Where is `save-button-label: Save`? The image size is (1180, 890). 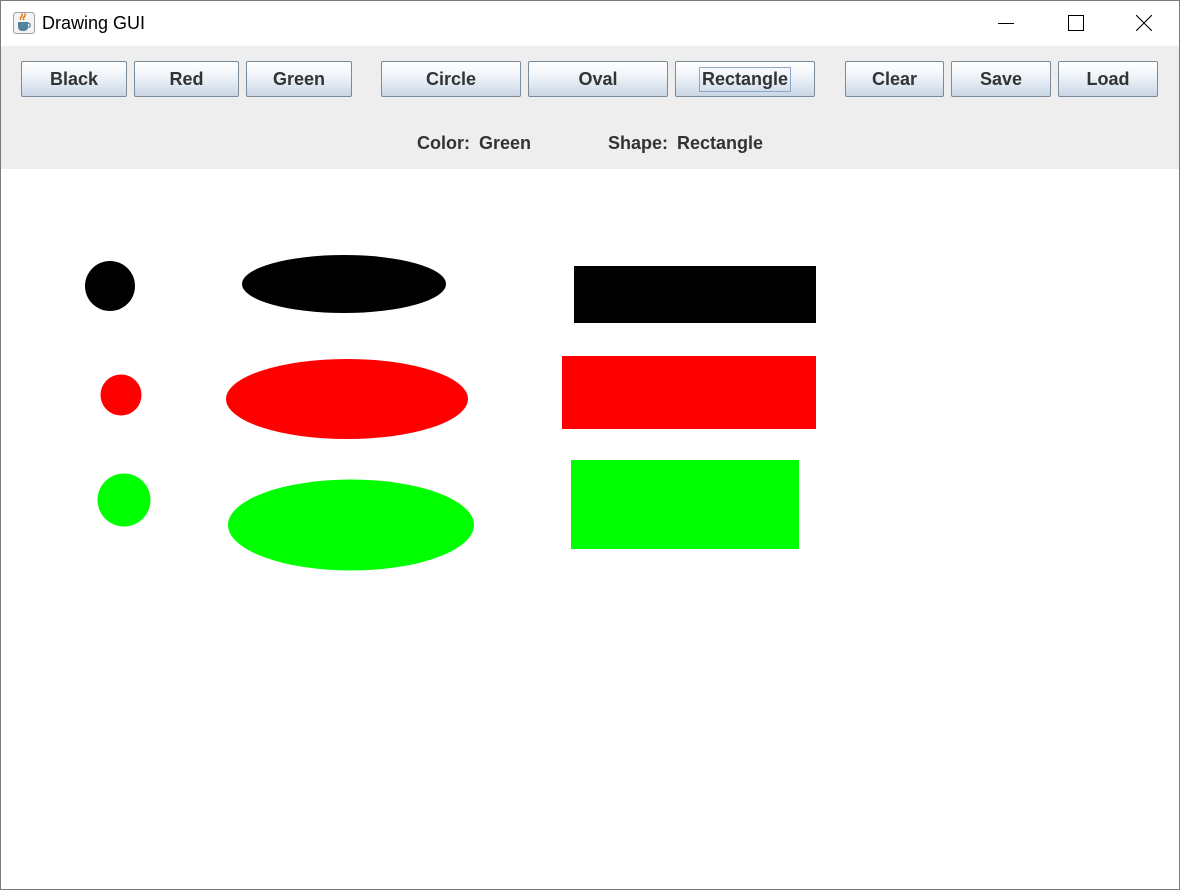
save-button-label: Save is located at coordinates (1001, 78).